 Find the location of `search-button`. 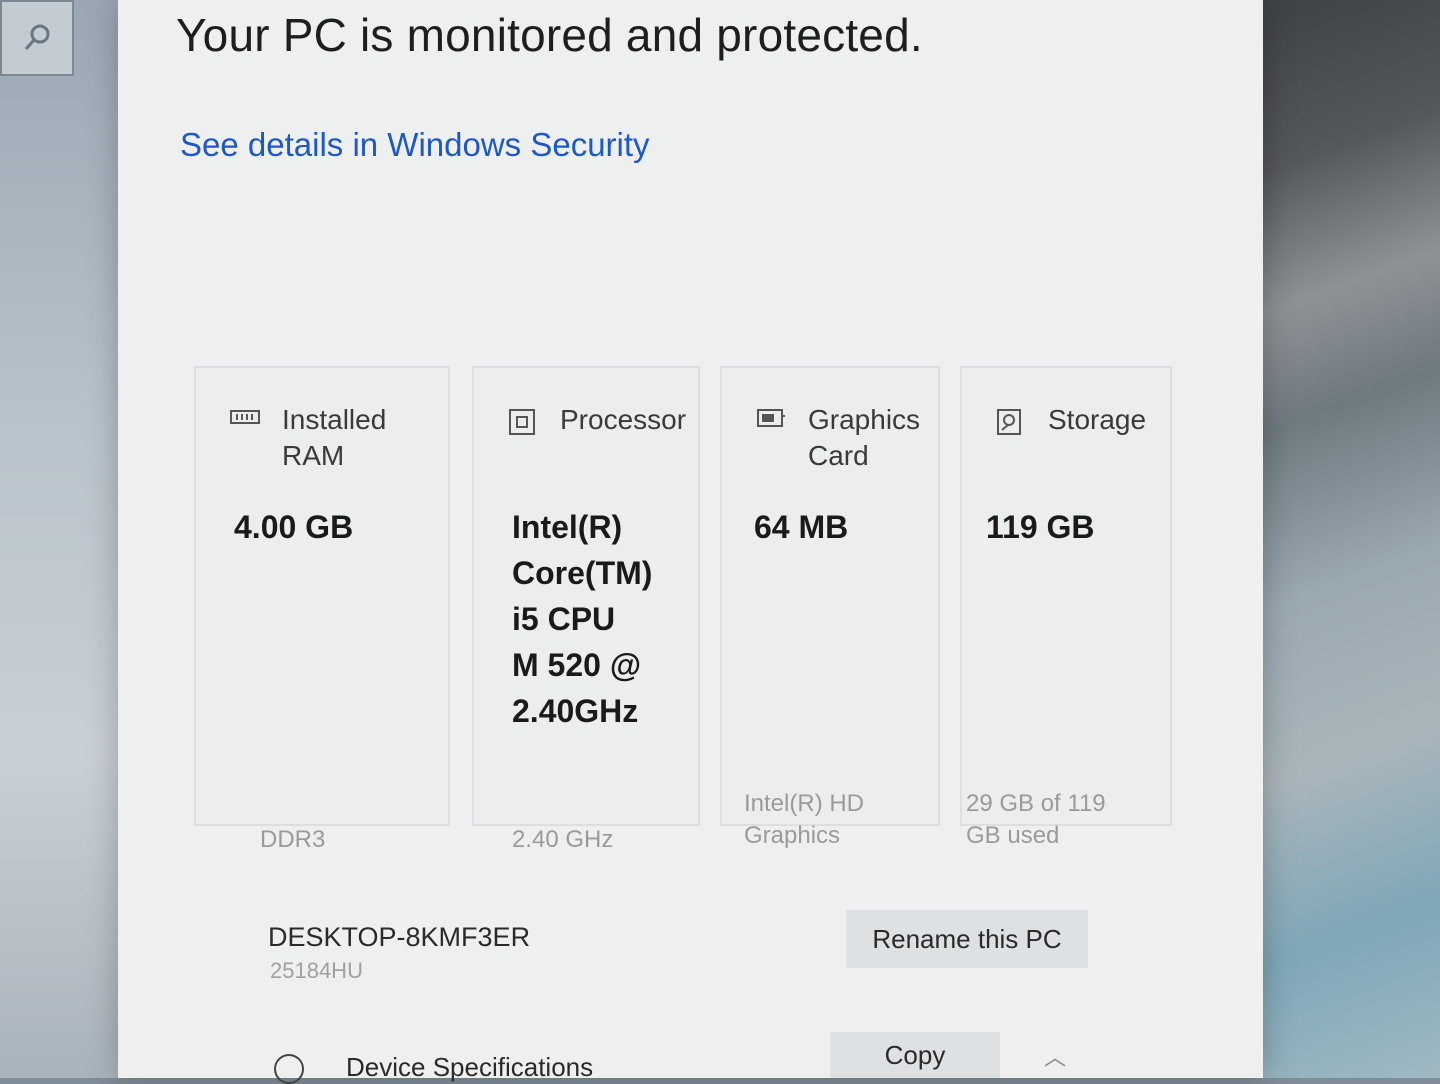

search-button is located at coordinates (37, 38).